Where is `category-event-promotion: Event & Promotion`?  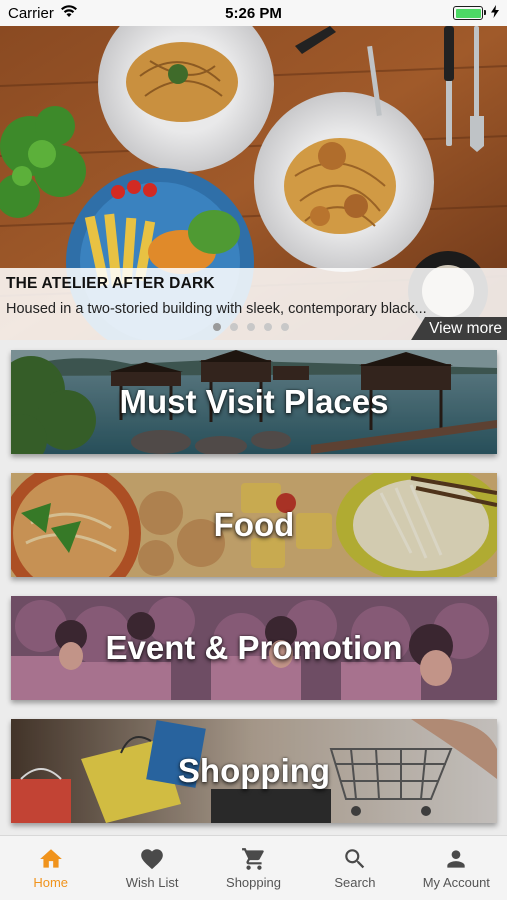
category-event-promotion: Event & Promotion is located at coordinates (254, 648).